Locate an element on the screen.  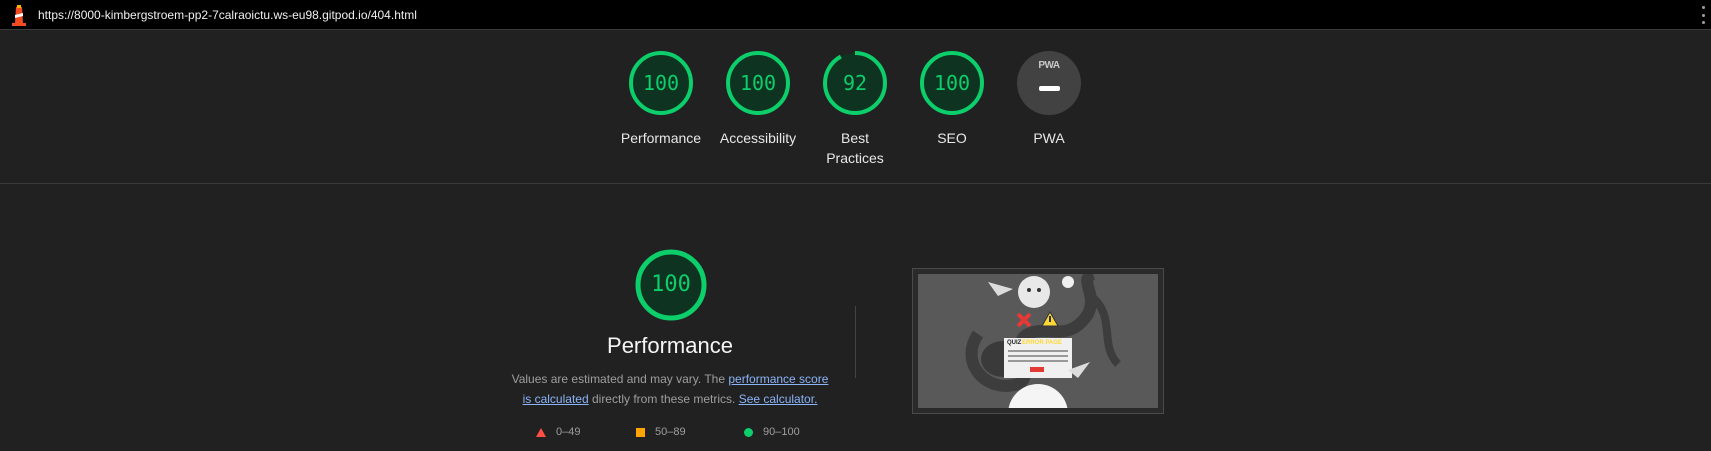
legend-average: 50–89 is located at coordinates (661, 432).